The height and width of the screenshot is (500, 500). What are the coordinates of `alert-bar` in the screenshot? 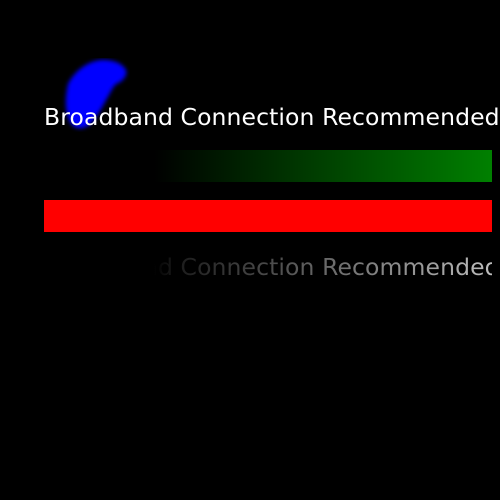 It's located at (268, 216).